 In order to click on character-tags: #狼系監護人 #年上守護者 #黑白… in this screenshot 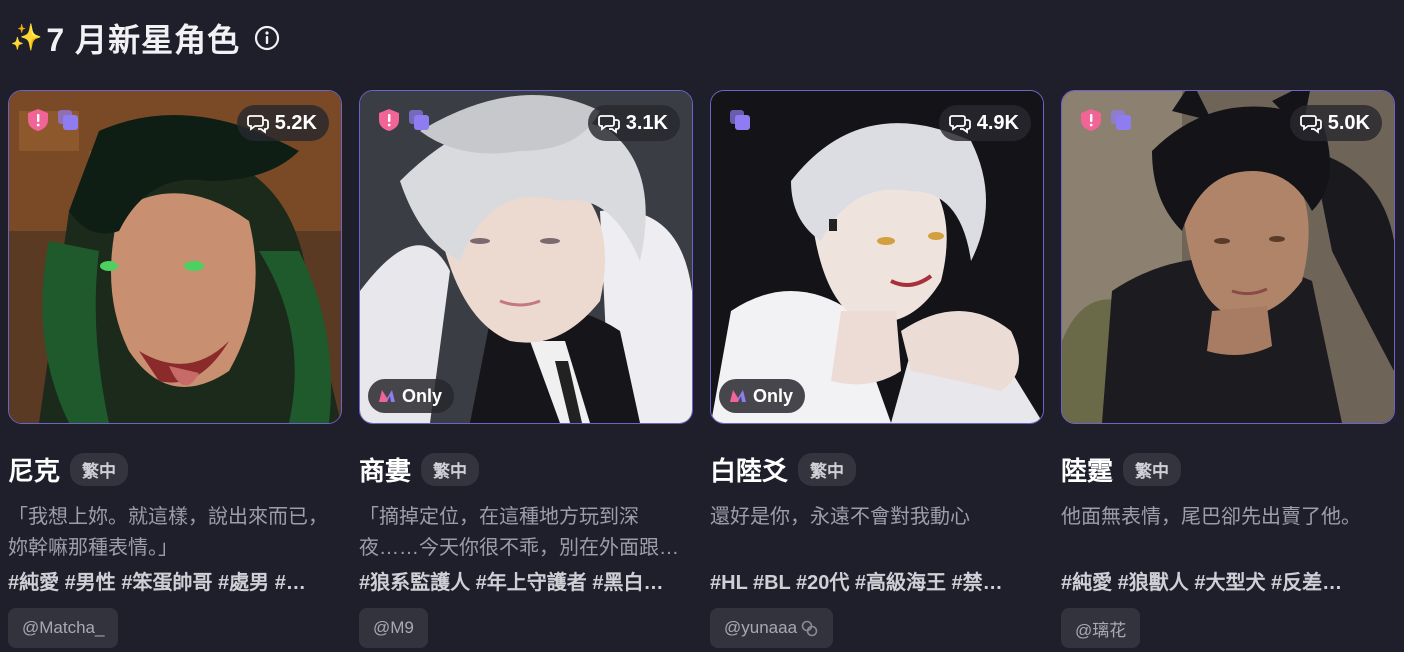, I will do `click(526, 583)`.